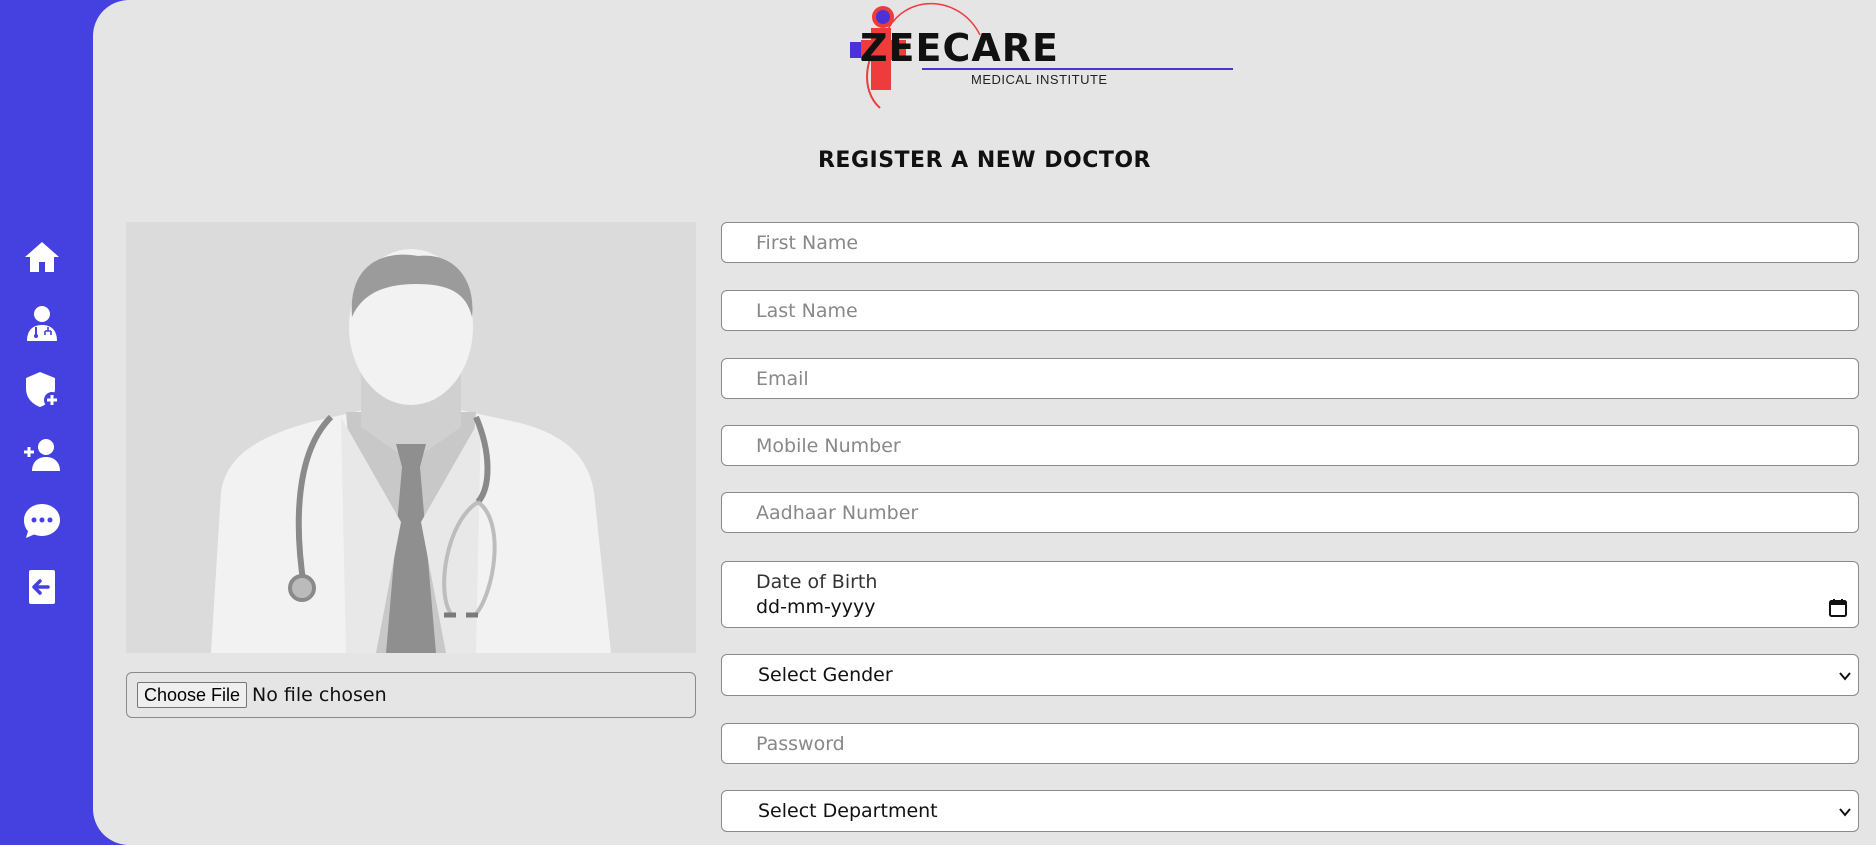 The height and width of the screenshot is (845, 1876). I want to click on add-doctor-icon, so click(42, 455).